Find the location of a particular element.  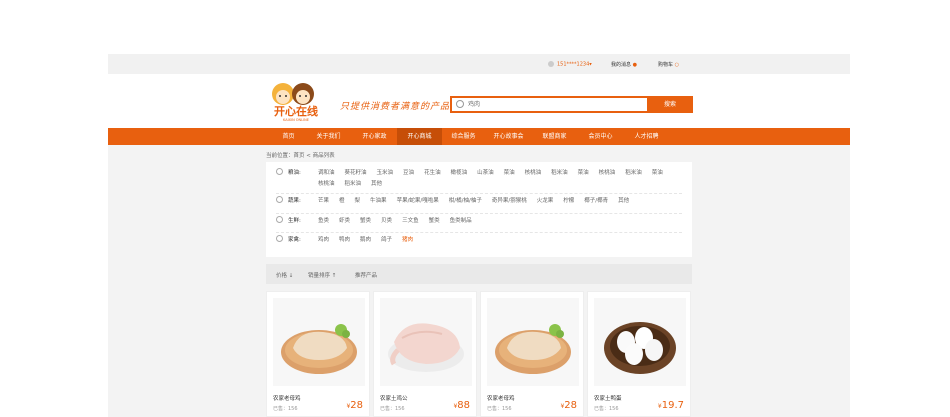

main-nav: 首页 关于我们 开心家政 开心商城 综合服务 开心故事会 联盟商家 会员中心 人才招聘 is located at coordinates (479, 136).